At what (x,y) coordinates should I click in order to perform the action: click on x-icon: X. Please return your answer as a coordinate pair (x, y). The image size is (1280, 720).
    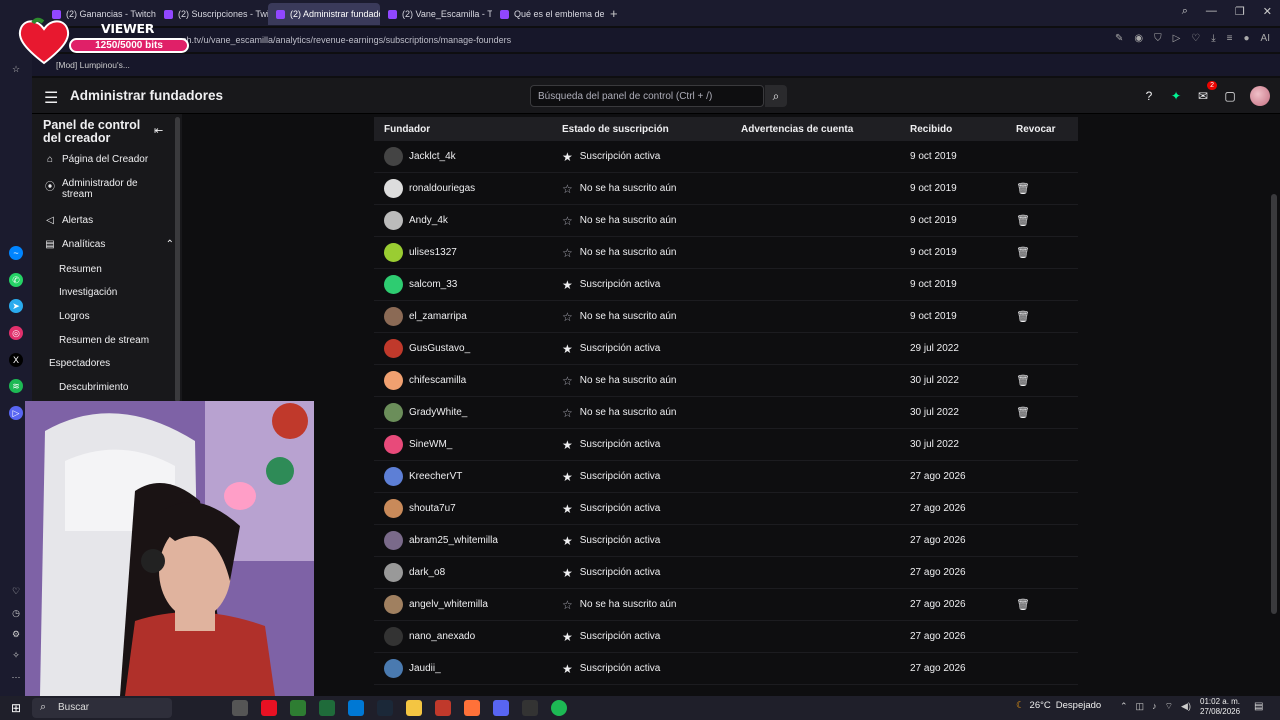
    Looking at the image, I should click on (16, 360).